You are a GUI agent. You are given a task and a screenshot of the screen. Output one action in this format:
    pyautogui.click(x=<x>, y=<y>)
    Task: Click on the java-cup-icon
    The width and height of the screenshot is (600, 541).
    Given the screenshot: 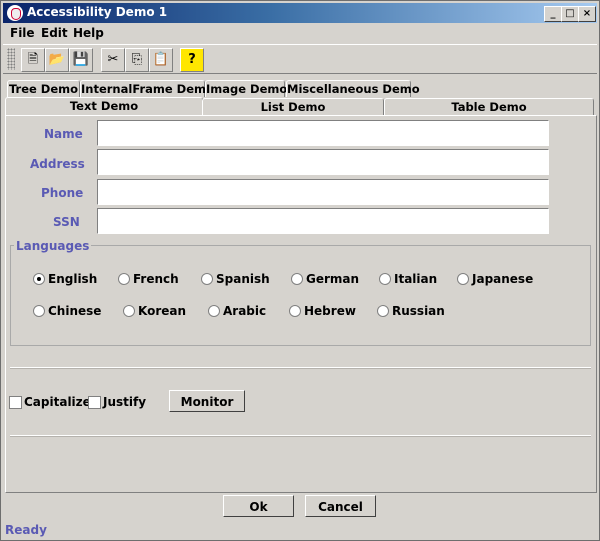 What is the action you would take?
    pyautogui.click(x=15, y=13)
    